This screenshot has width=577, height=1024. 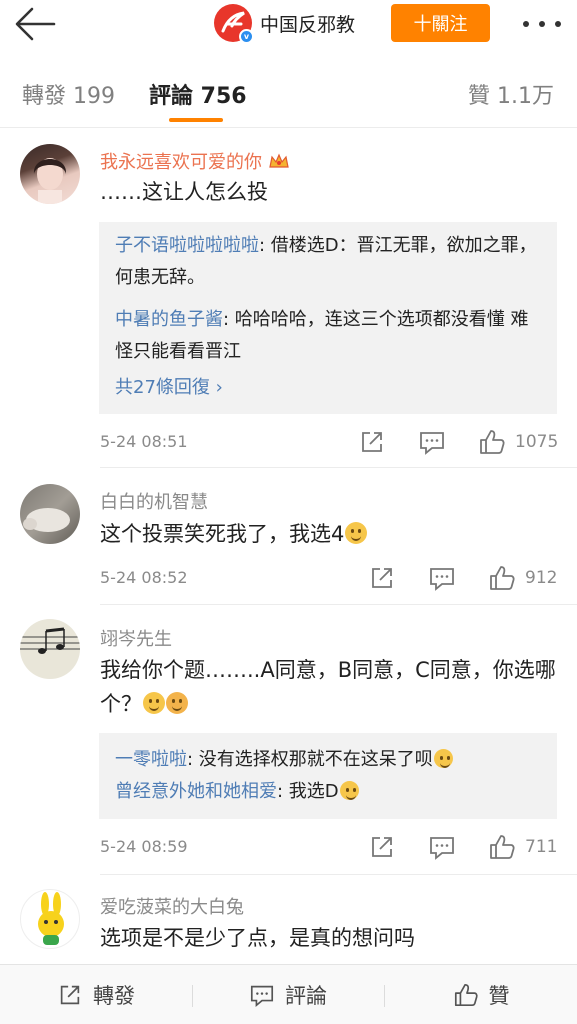 I want to click on back-arrow-icon, so click(x=35, y=24).